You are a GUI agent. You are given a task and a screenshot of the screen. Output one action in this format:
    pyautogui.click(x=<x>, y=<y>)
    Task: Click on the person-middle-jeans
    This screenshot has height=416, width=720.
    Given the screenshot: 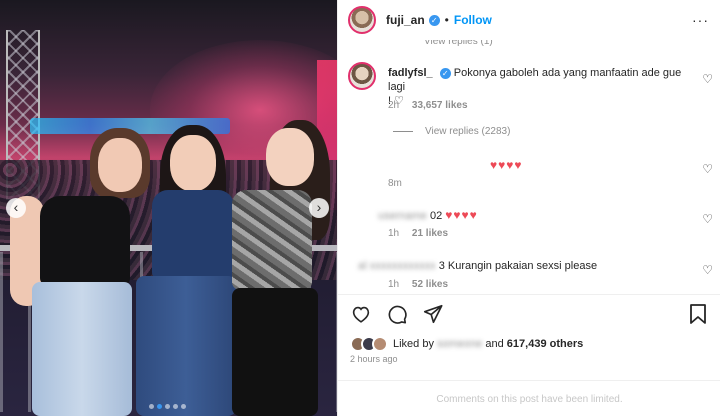 What is the action you would take?
    pyautogui.click(x=186, y=346)
    